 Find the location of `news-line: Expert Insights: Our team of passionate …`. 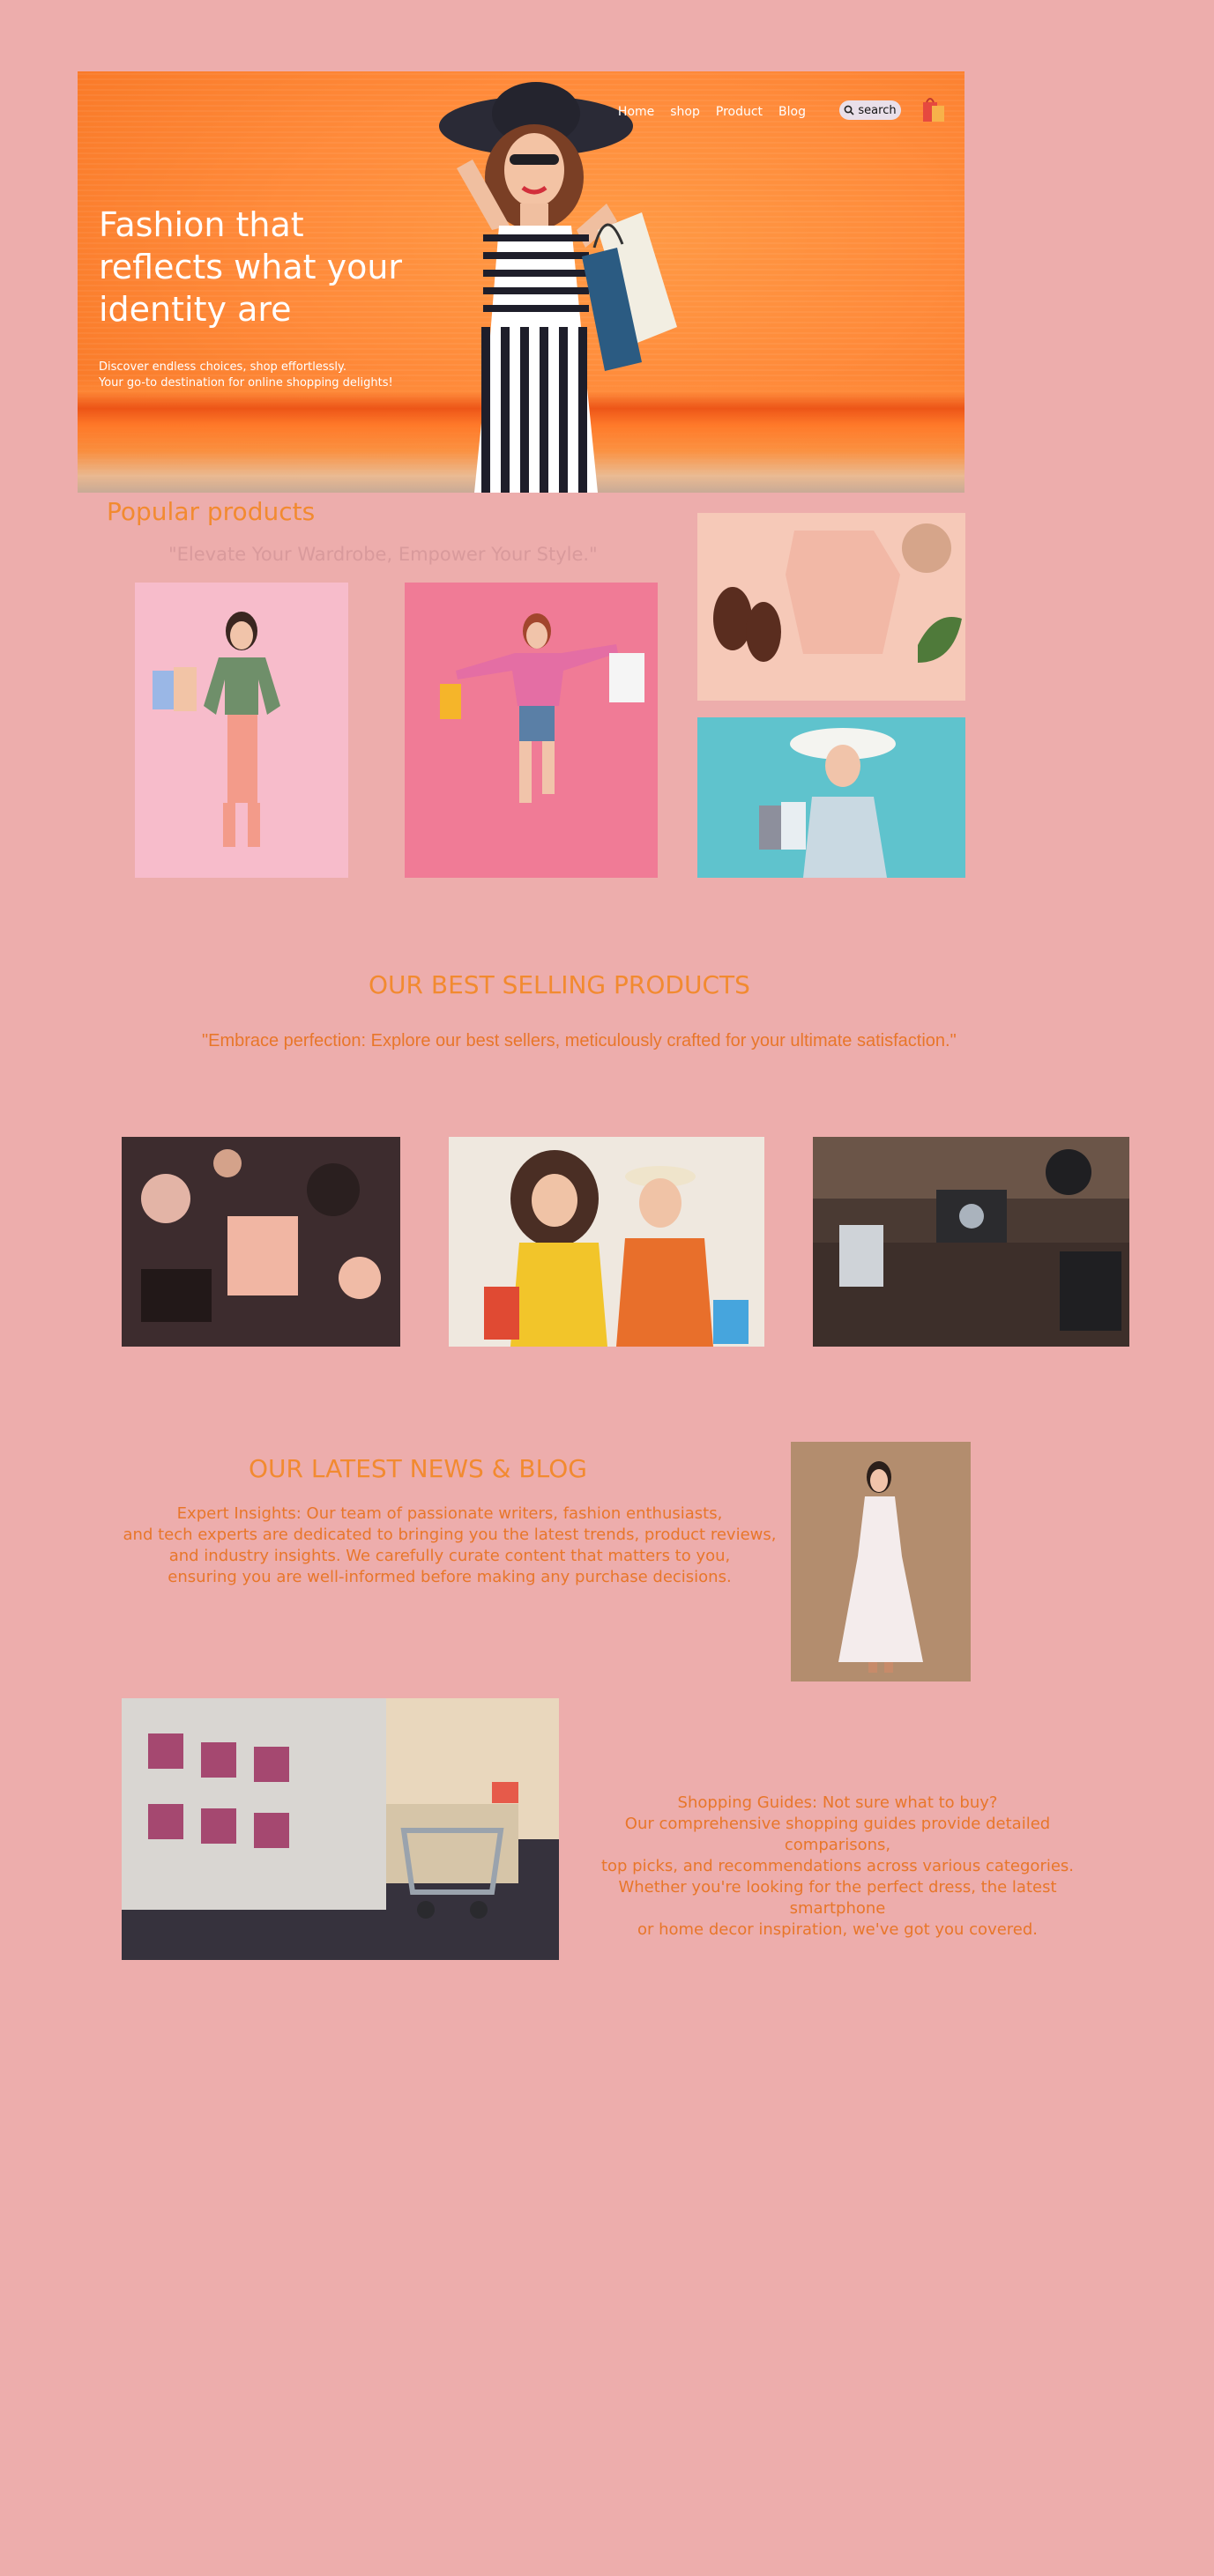

news-line: Expert Insights: Our team of passionate … is located at coordinates (449, 1513).